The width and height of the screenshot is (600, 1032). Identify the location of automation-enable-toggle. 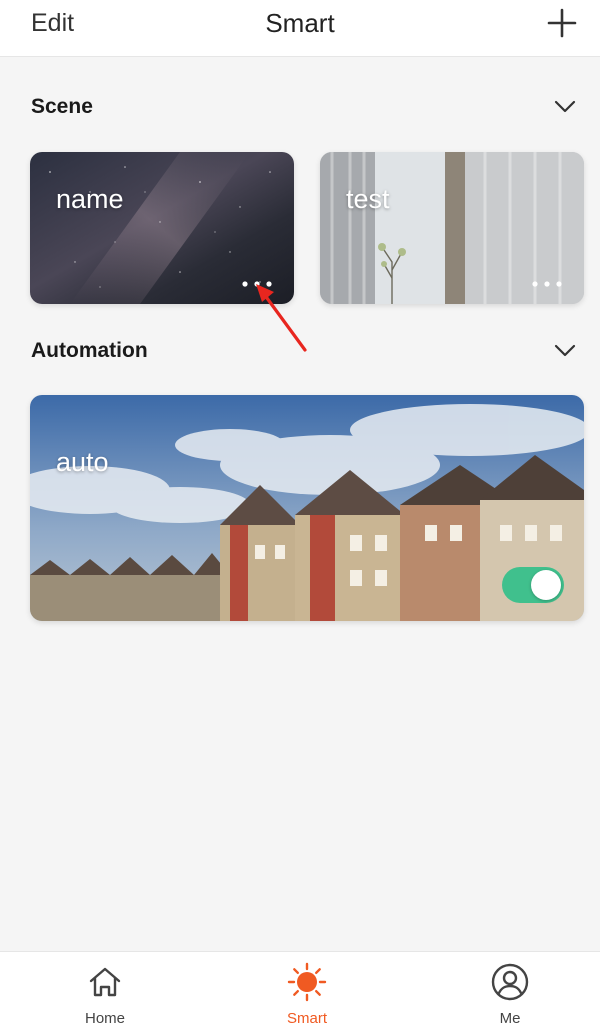
(533, 585).